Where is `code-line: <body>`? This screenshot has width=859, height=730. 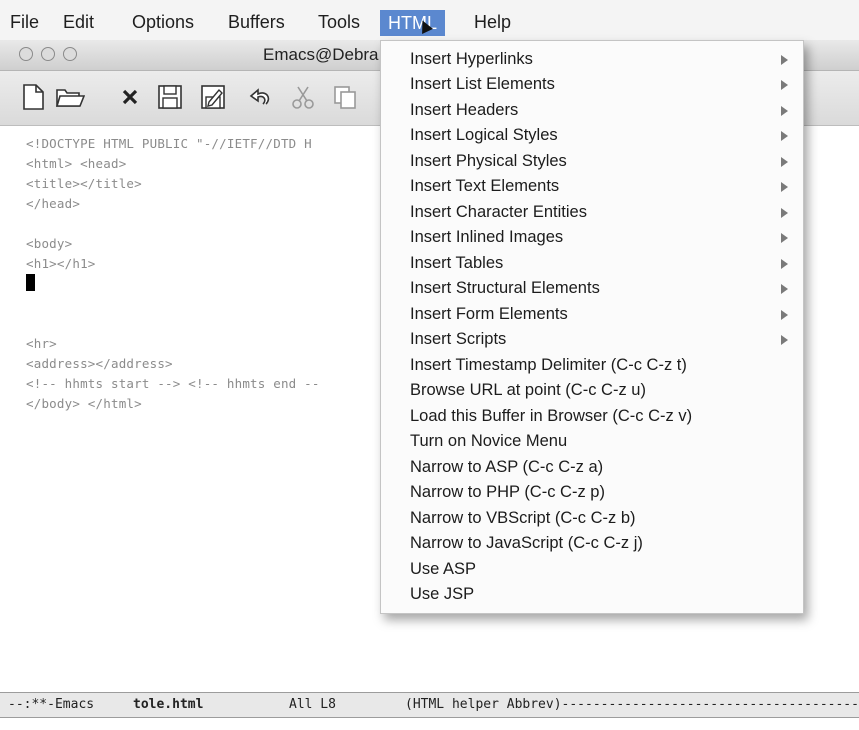 code-line: <body> is located at coordinates (49, 243).